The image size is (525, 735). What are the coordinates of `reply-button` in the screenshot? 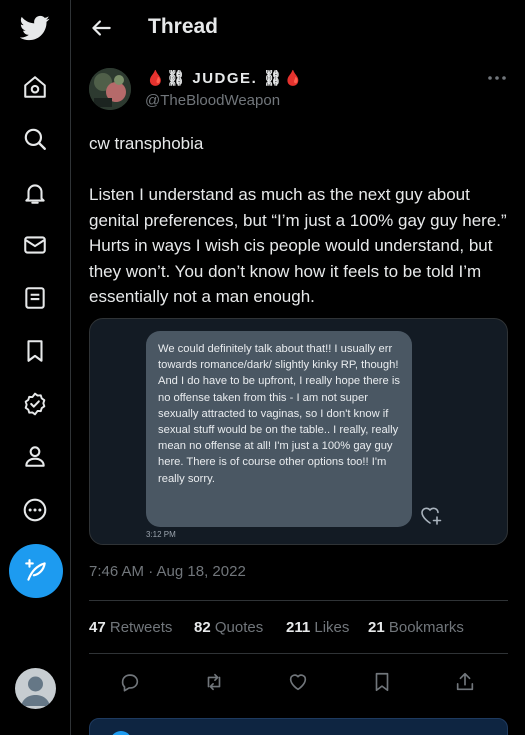 It's located at (130, 682).